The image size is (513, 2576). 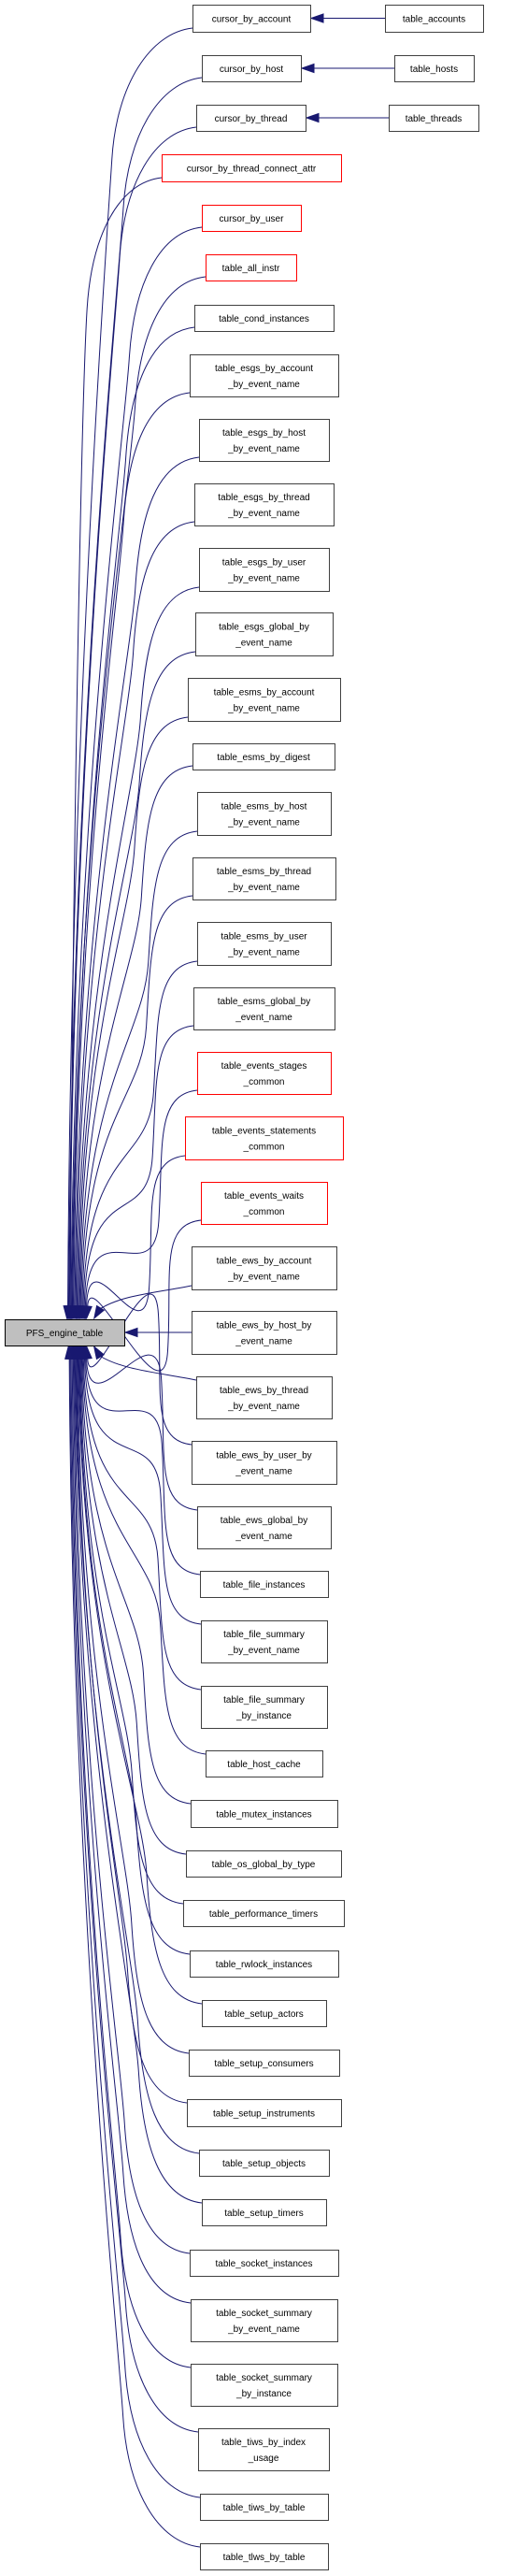 What do you see at coordinates (144, 1295) in the screenshot?
I see `edge-table-events-waits-common-to-pfs-engine-table` at bounding box center [144, 1295].